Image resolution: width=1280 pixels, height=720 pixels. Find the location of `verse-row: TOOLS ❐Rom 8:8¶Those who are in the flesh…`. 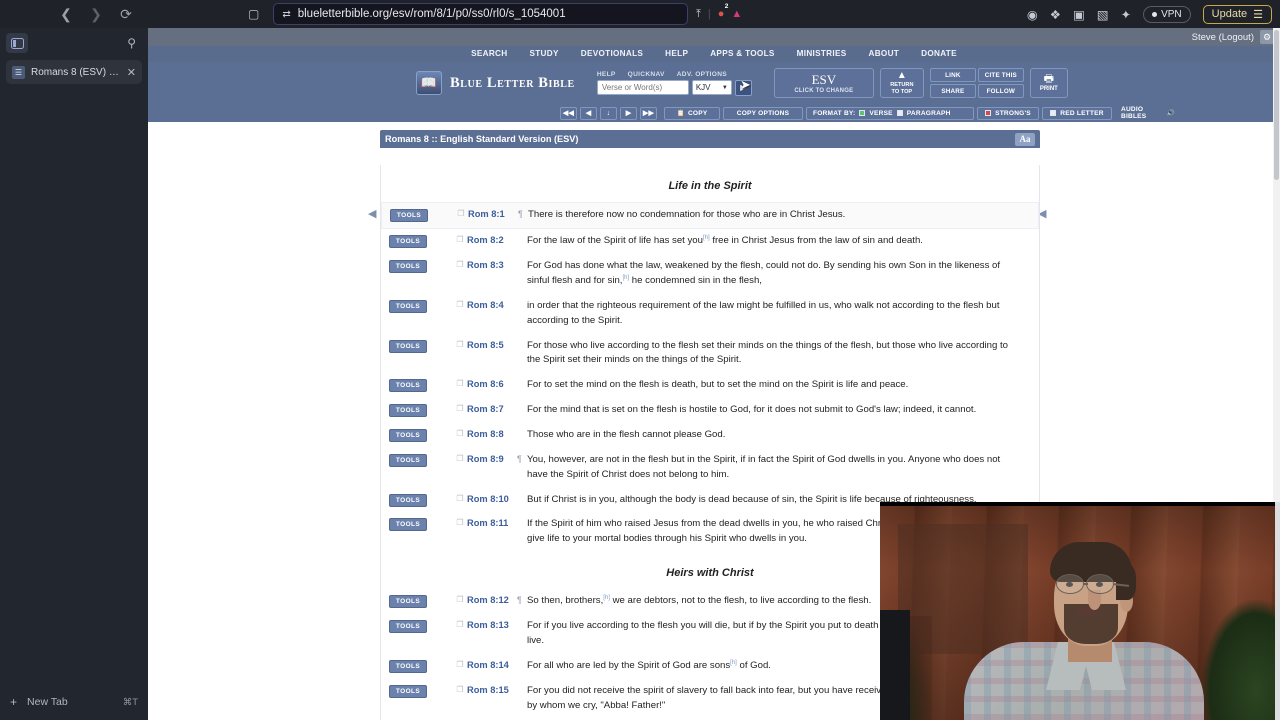

verse-row: TOOLS ❐Rom 8:8¶Those who are in the flesh… is located at coordinates (710, 435).